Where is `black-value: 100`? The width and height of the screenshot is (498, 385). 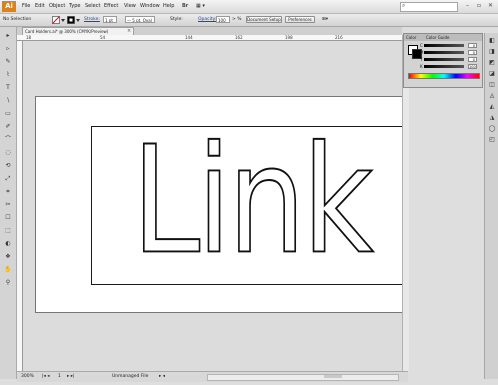 black-value: 100 is located at coordinates (472, 66).